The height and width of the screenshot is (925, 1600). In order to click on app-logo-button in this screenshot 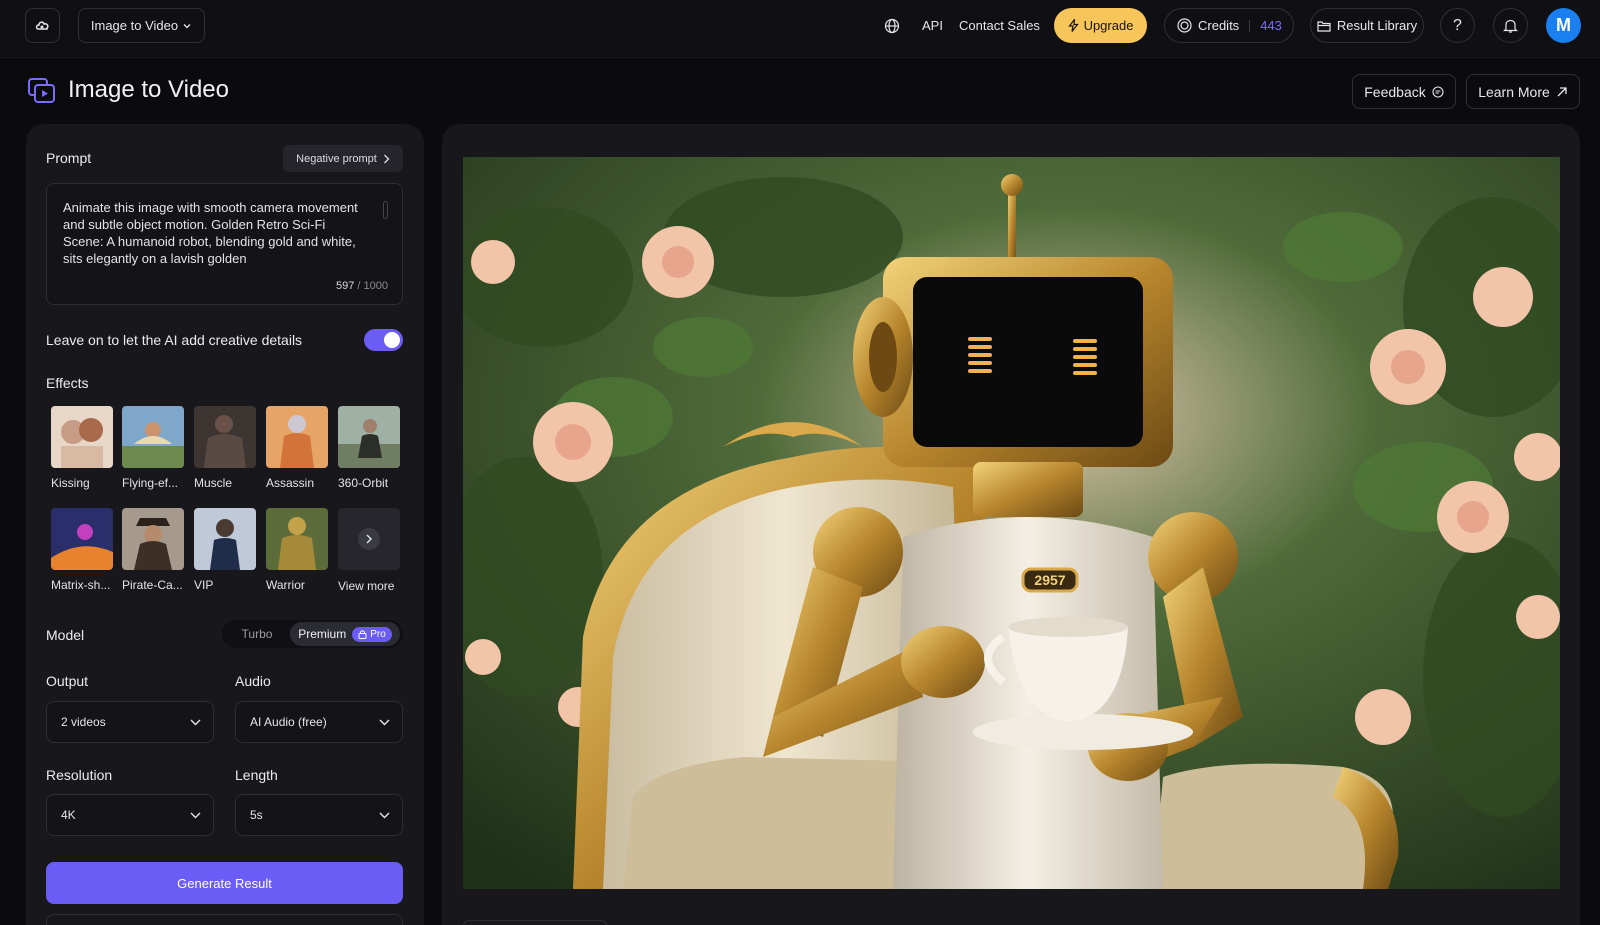, I will do `click(42, 25)`.